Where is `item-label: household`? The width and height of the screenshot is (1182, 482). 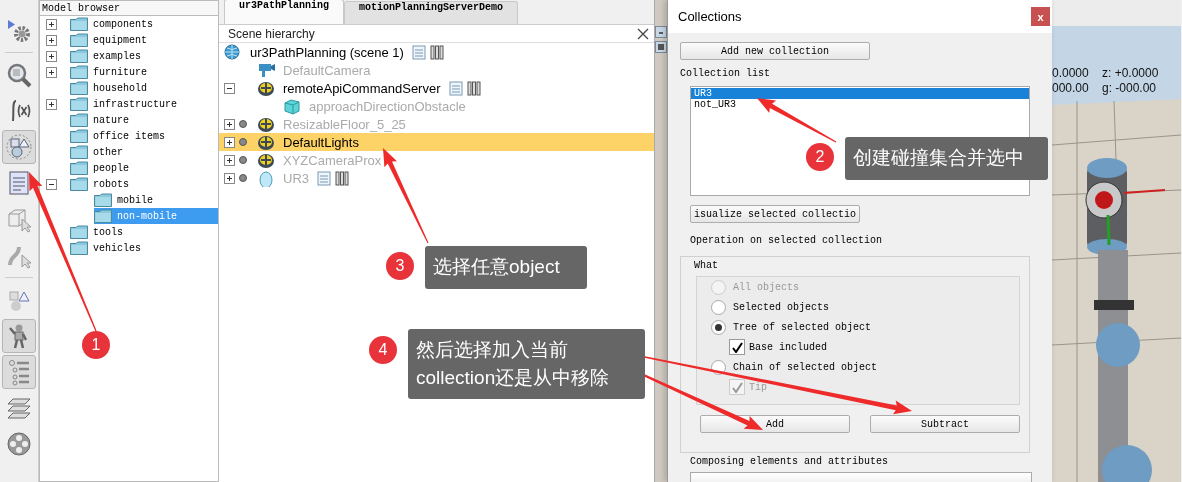
item-label: household is located at coordinates (120, 88).